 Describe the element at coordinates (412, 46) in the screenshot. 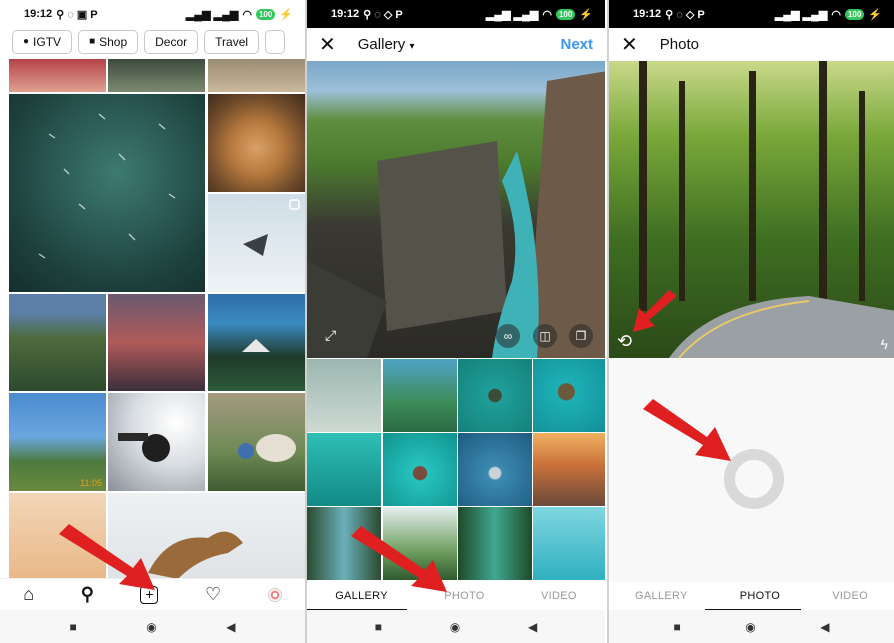

I see `chevron-down-icon: ▾` at that location.